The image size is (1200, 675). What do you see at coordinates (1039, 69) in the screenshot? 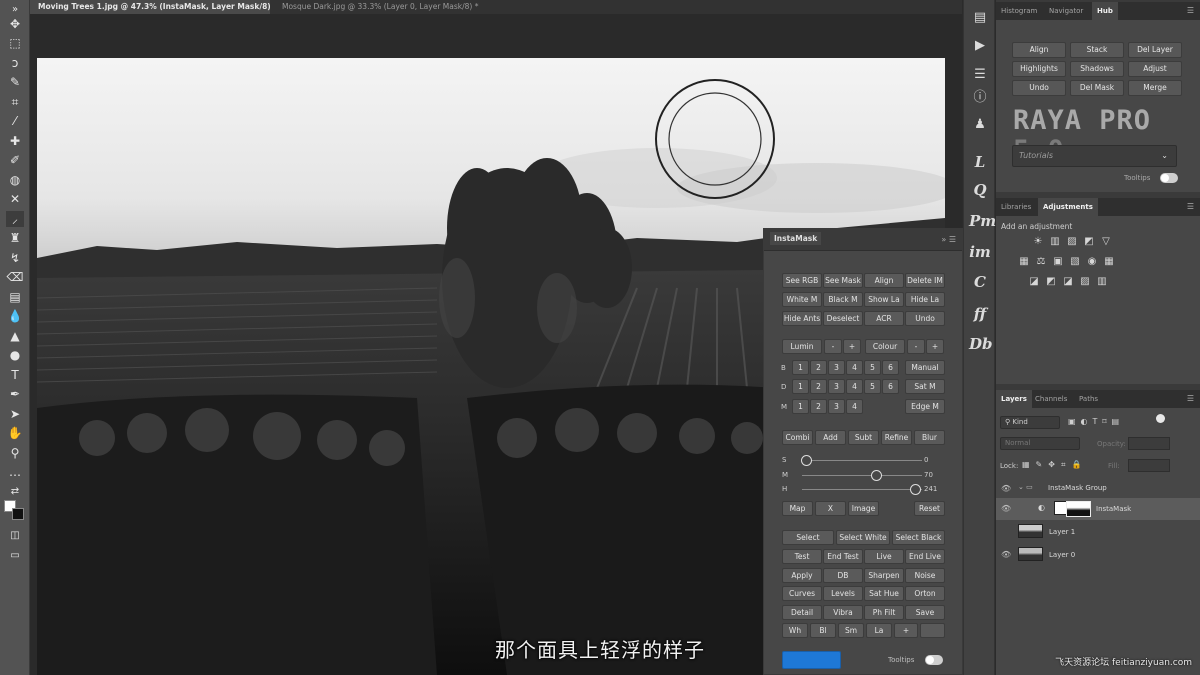
I see `hub-highlights-button: Highlights` at bounding box center [1039, 69].